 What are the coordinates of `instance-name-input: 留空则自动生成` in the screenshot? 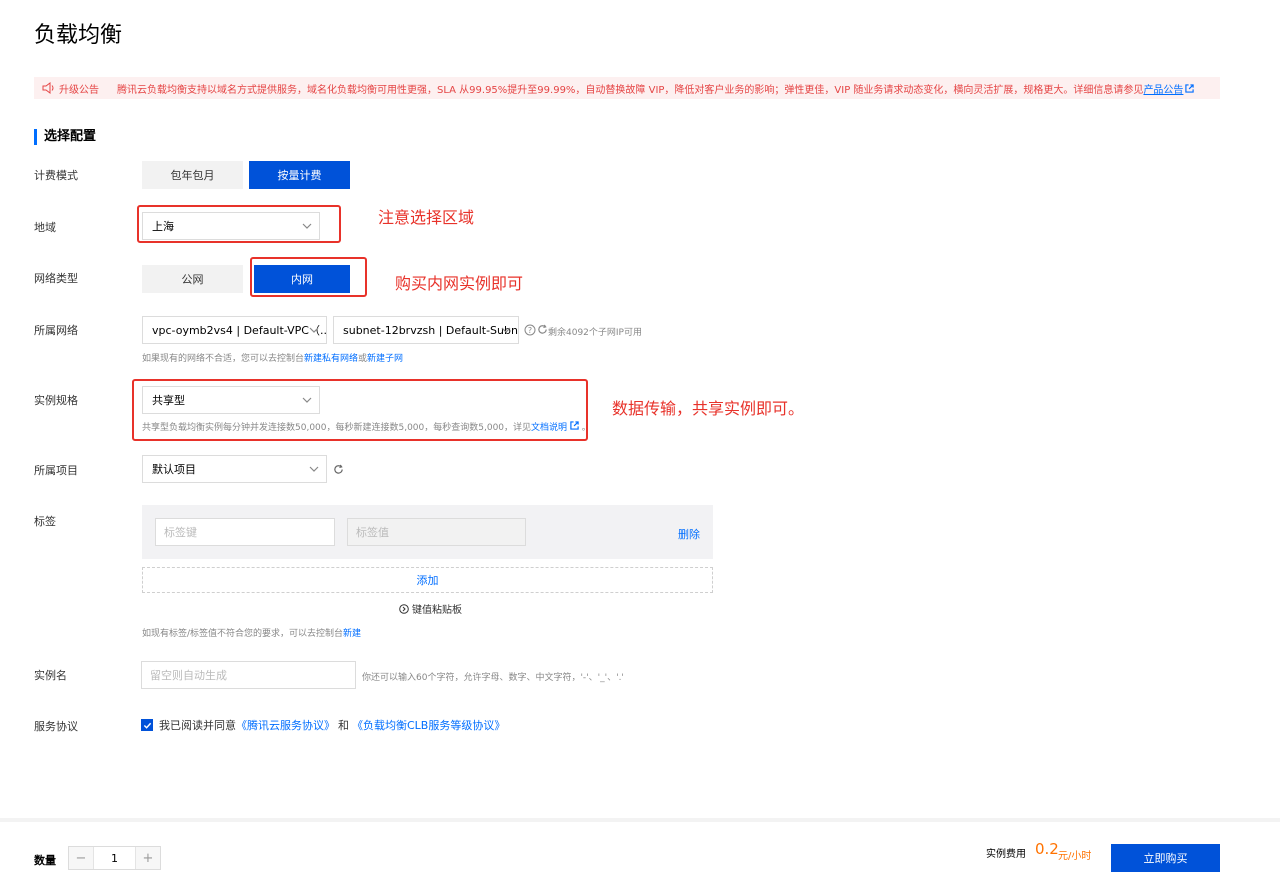 It's located at (248, 675).